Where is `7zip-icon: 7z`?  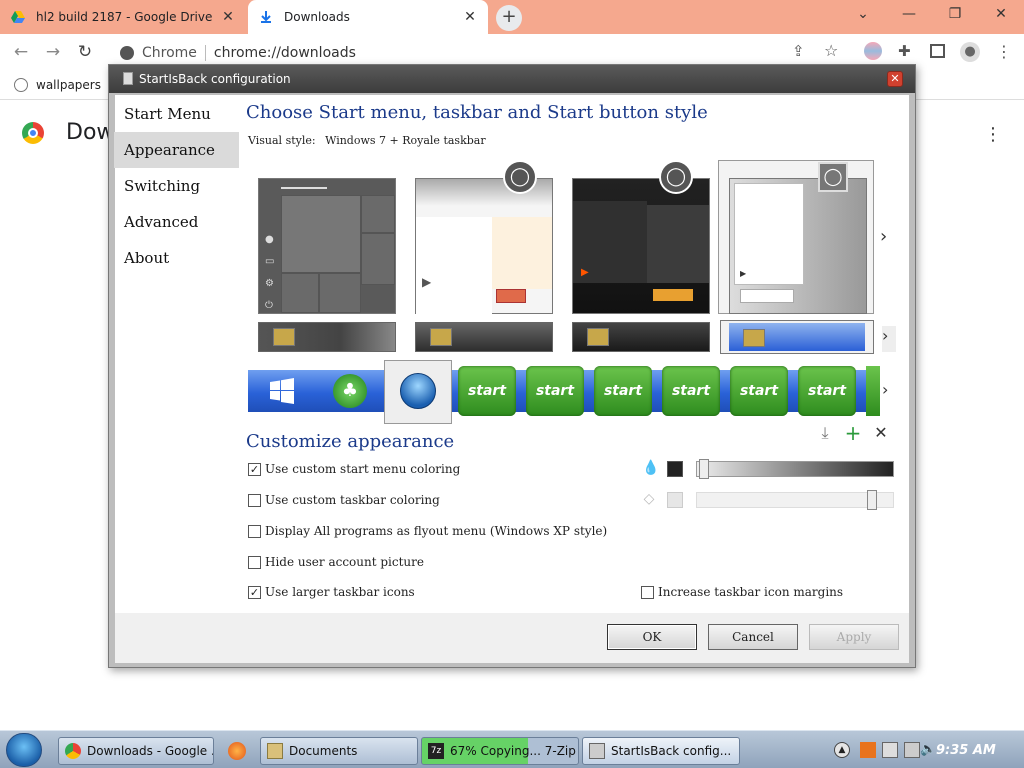
7zip-icon: 7z is located at coordinates (436, 751).